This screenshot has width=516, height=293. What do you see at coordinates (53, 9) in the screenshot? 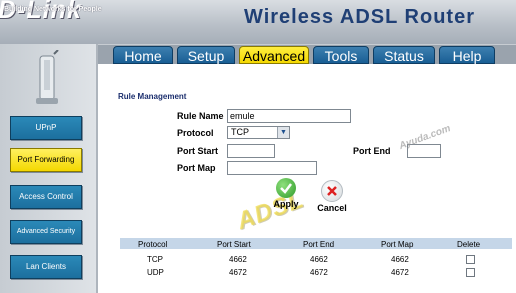
I see `brand-tagline: Building Networks for People` at bounding box center [53, 9].